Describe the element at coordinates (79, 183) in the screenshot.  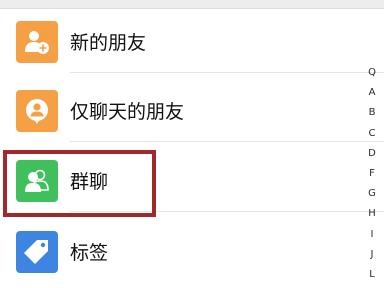
I see `highlight-box` at that location.